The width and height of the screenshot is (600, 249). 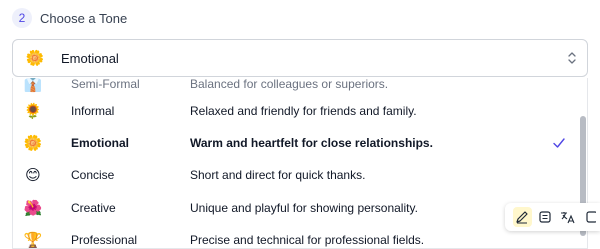 I want to click on checkmark-icon, so click(x=559, y=143).